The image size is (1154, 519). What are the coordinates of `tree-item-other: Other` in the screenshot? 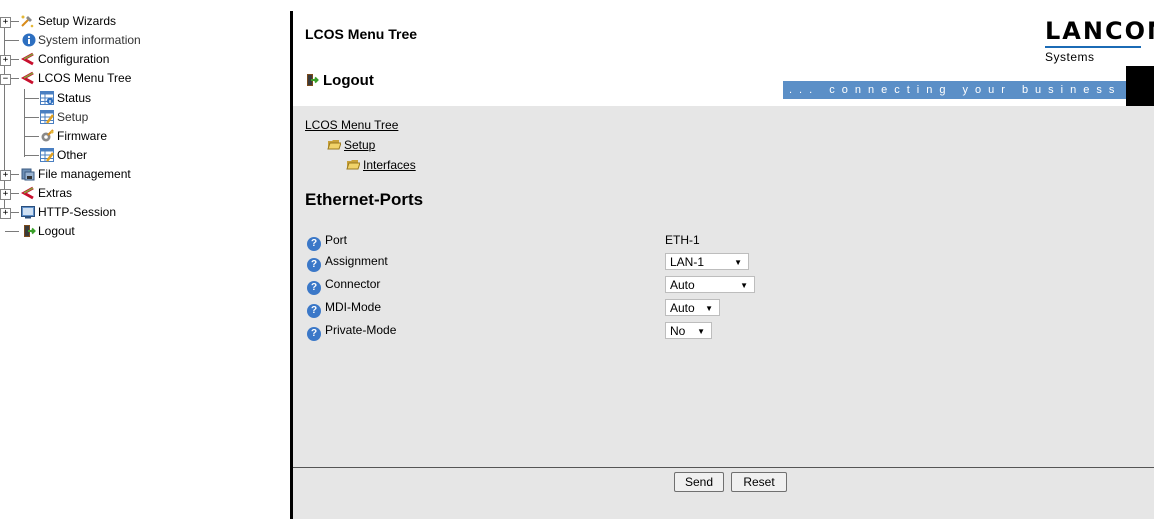 It's located at (100, 155).